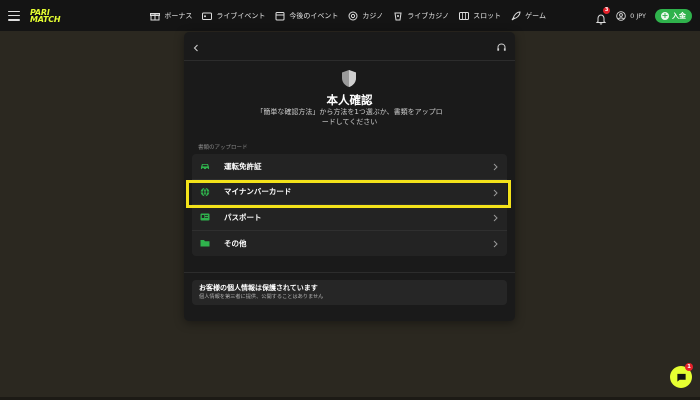 The height and width of the screenshot is (400, 700). Describe the element at coordinates (535, 15) in the screenshot. I see `nav-label: ゲーム` at that location.